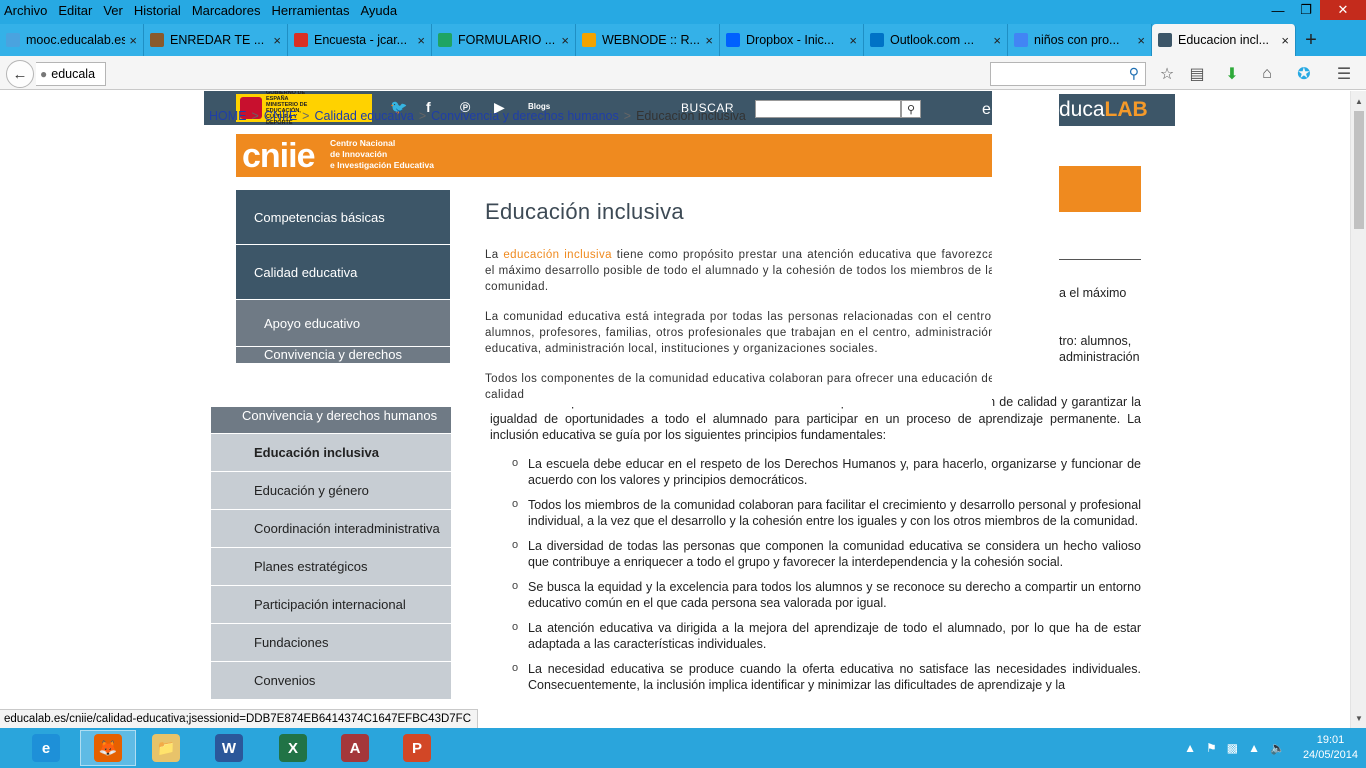 The image size is (1366, 768). What do you see at coordinates (378, 10) in the screenshot?
I see `menu-item-ayuda: Ayuda` at bounding box center [378, 10].